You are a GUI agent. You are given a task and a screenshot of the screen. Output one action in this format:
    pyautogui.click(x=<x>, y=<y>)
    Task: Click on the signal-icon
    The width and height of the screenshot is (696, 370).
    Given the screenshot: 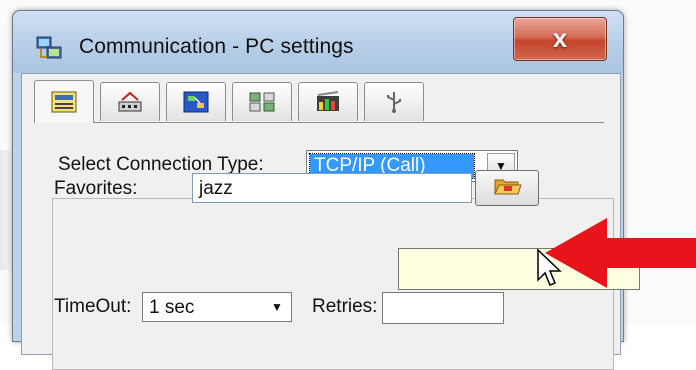 What is the action you would take?
    pyautogui.click(x=328, y=102)
    